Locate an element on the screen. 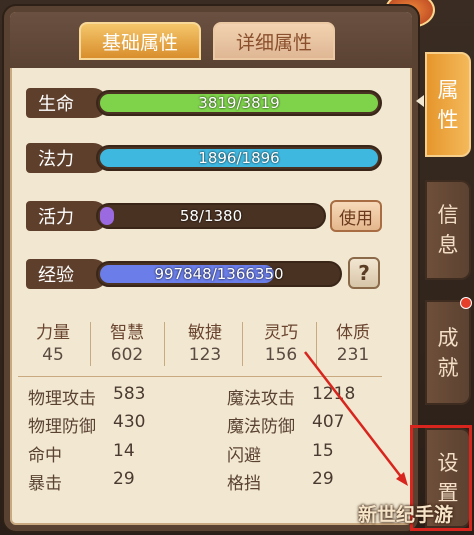  use-button: 使用 is located at coordinates (356, 216).